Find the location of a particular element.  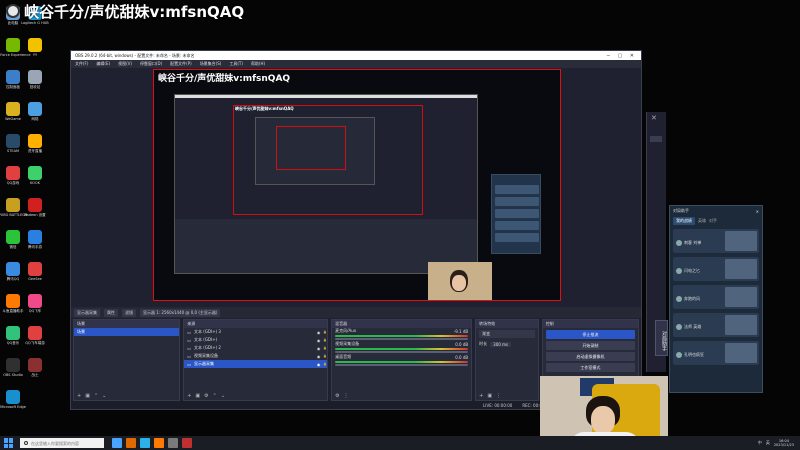

control-button: 工作室模式 is located at coordinates (590, 367).